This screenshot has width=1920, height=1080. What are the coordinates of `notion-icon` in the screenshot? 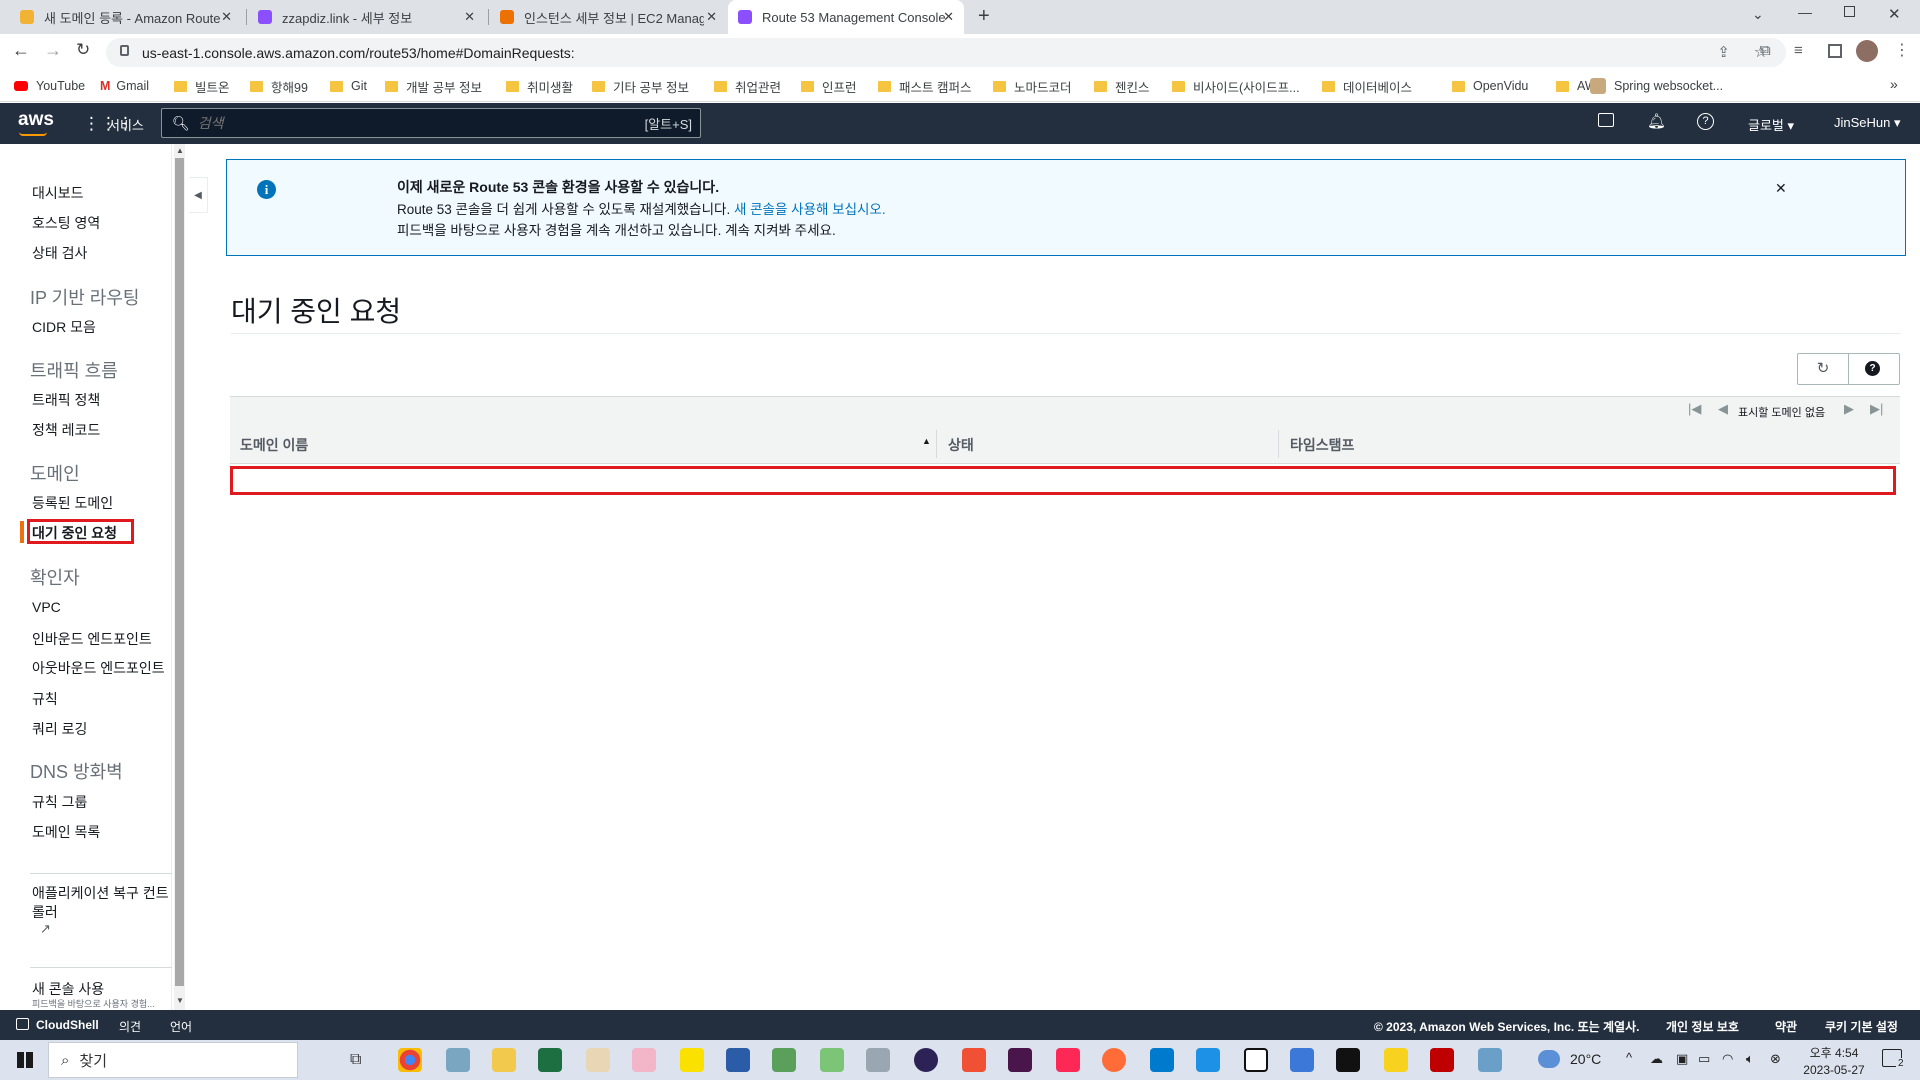 It's located at (1256, 1060).